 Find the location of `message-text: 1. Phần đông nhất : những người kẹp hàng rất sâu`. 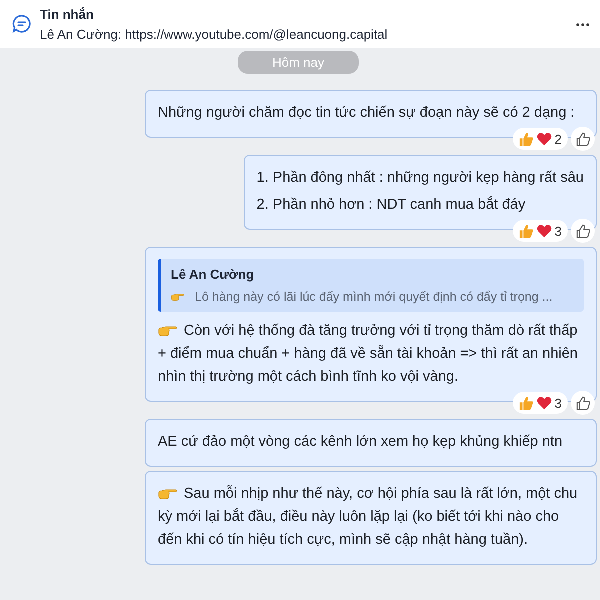

message-text: 1. Phần đông nhất : những người kẹp hàng rất sâu is located at coordinates (420, 178).